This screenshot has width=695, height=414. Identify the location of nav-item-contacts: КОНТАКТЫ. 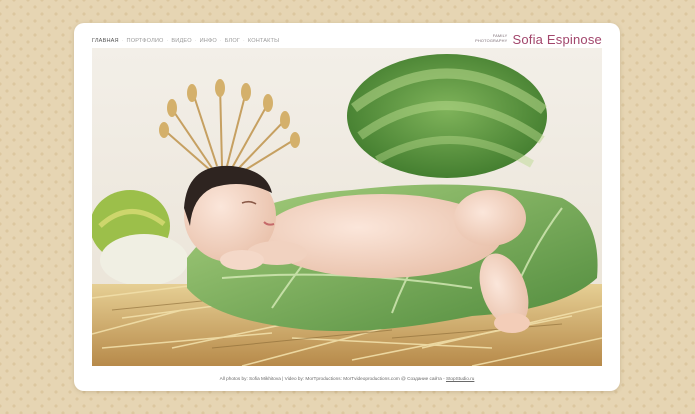
(263, 41).